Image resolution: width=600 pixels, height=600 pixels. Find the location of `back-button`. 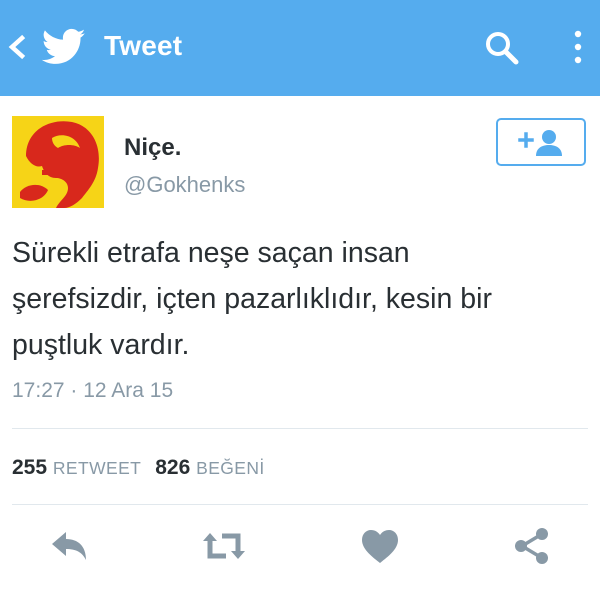

back-button is located at coordinates (17, 47).